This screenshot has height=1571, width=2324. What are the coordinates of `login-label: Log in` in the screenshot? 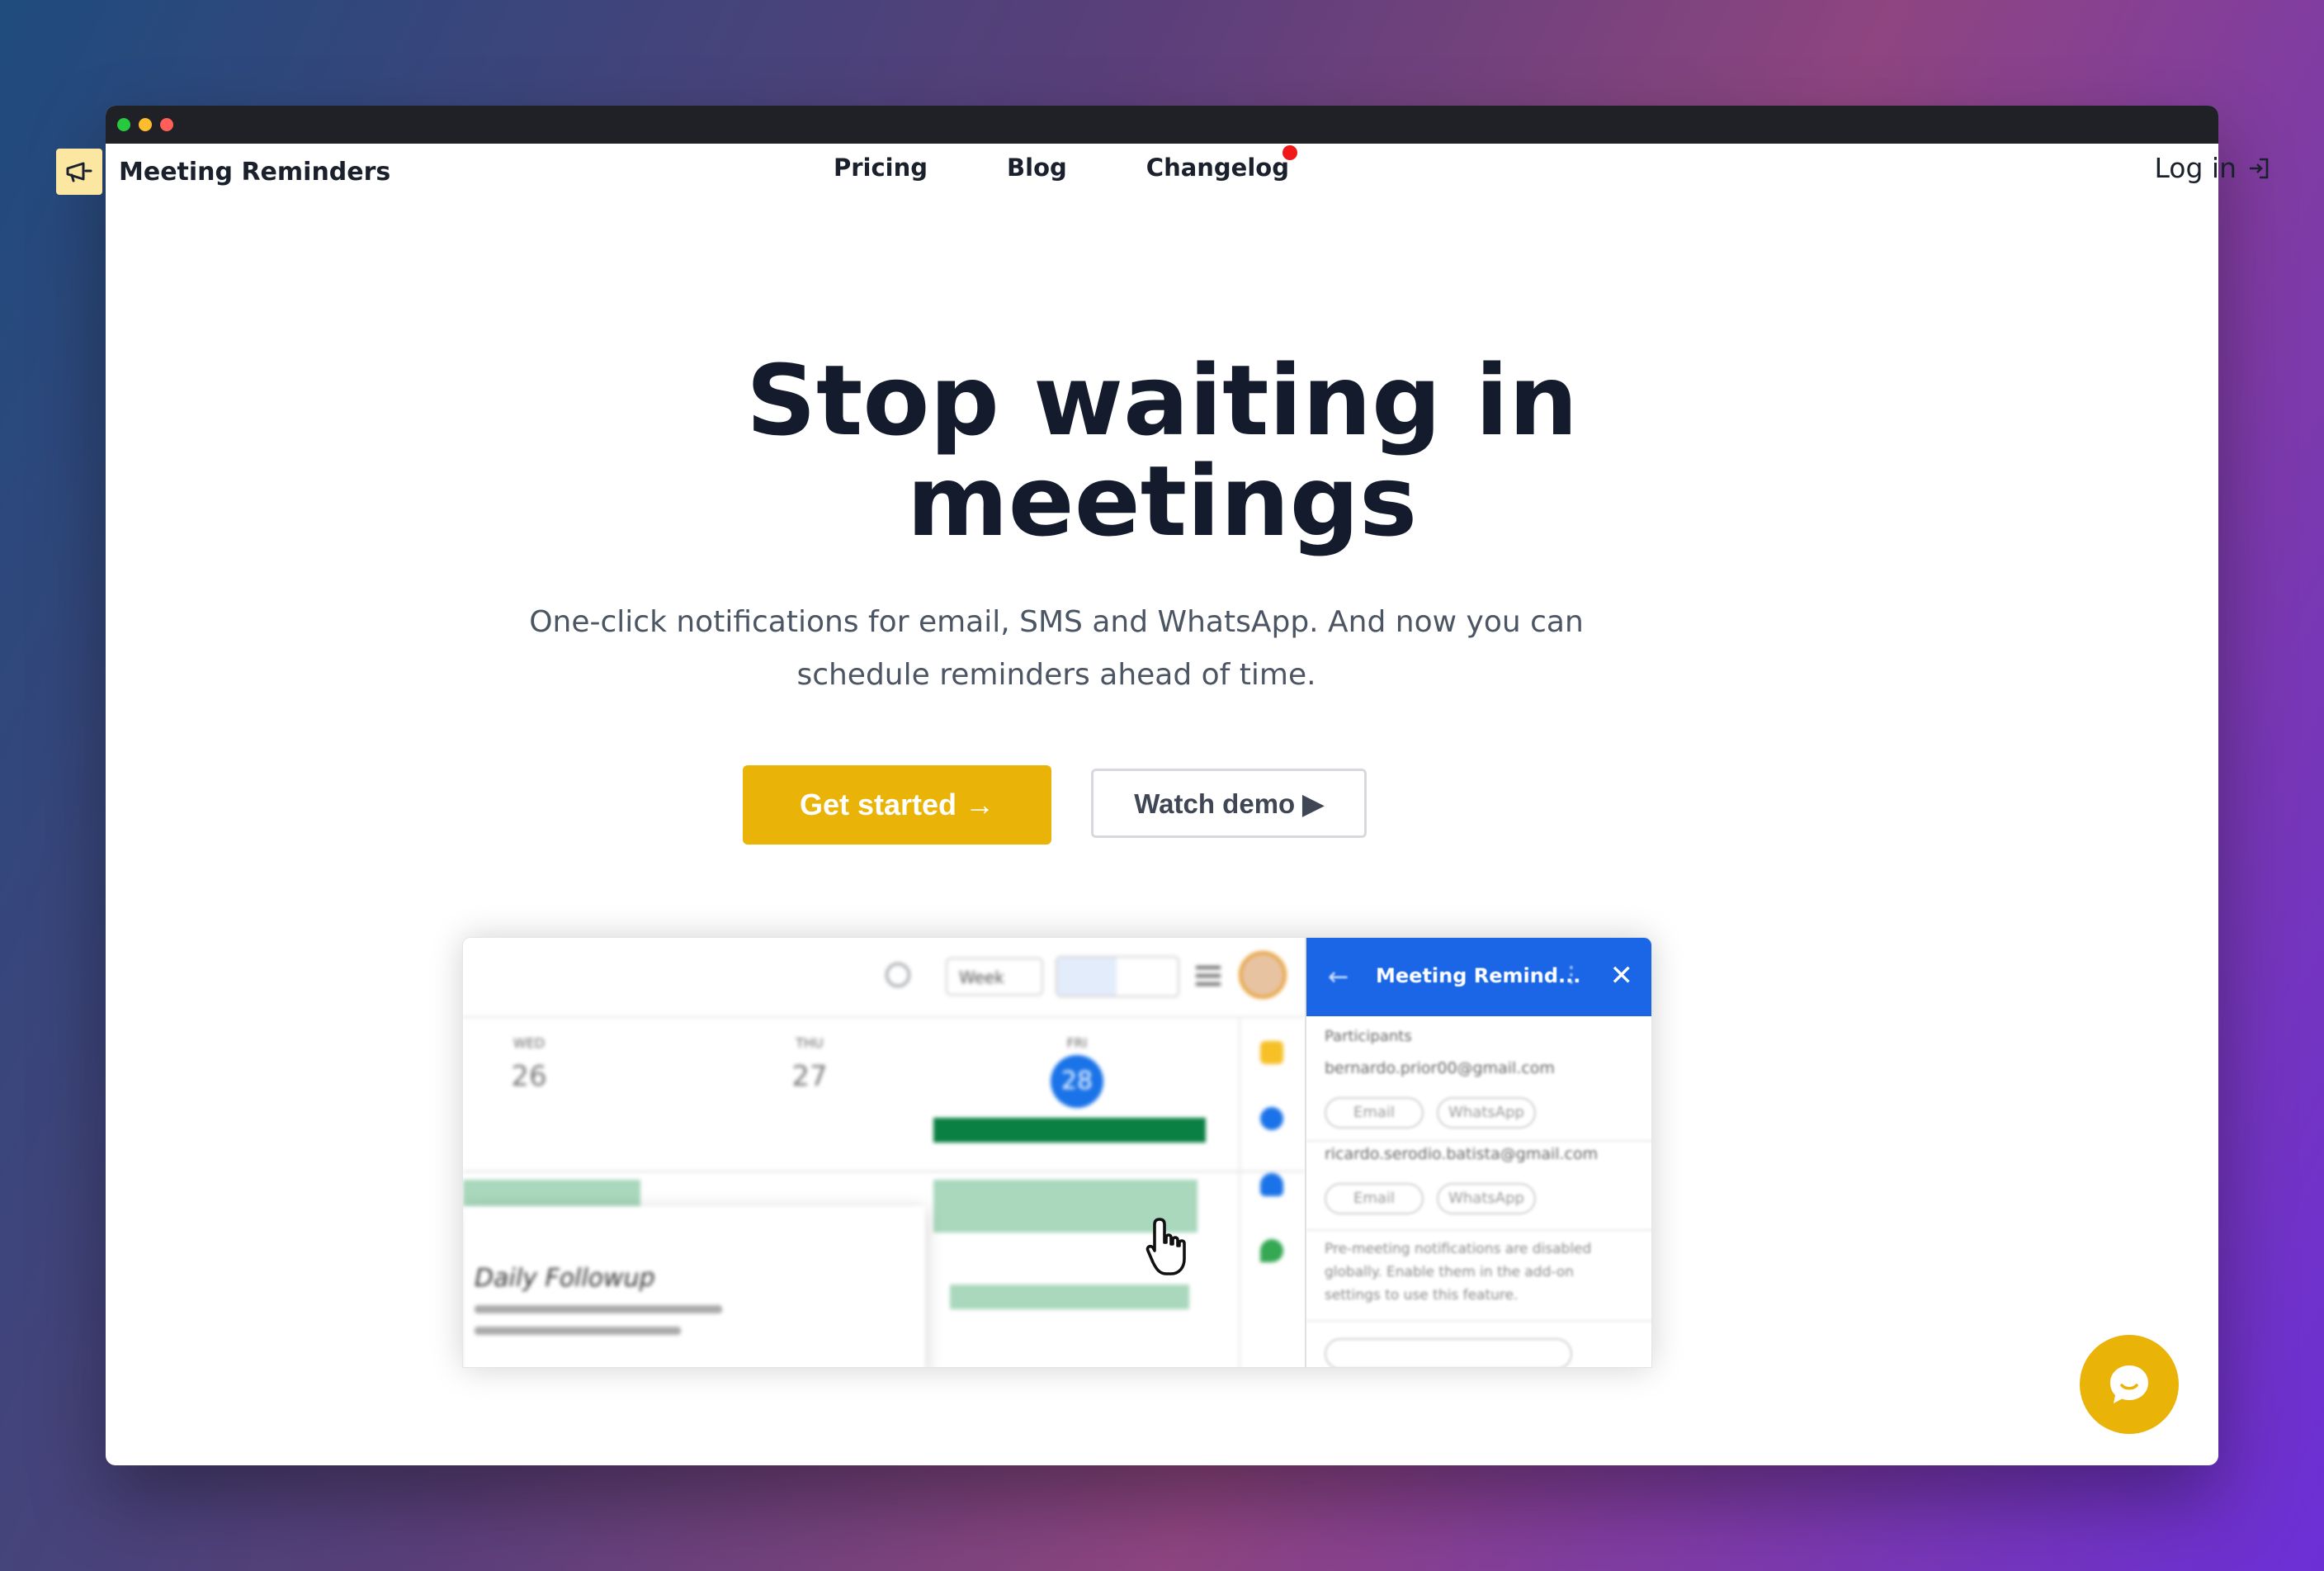 It's located at (2195, 168).